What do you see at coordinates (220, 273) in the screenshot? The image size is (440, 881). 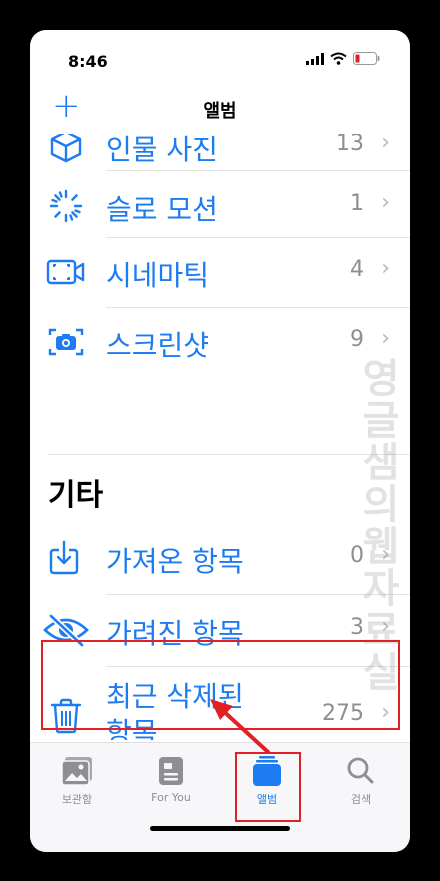 I see `list-item-cinematic: 시네마틱 4 ›` at bounding box center [220, 273].